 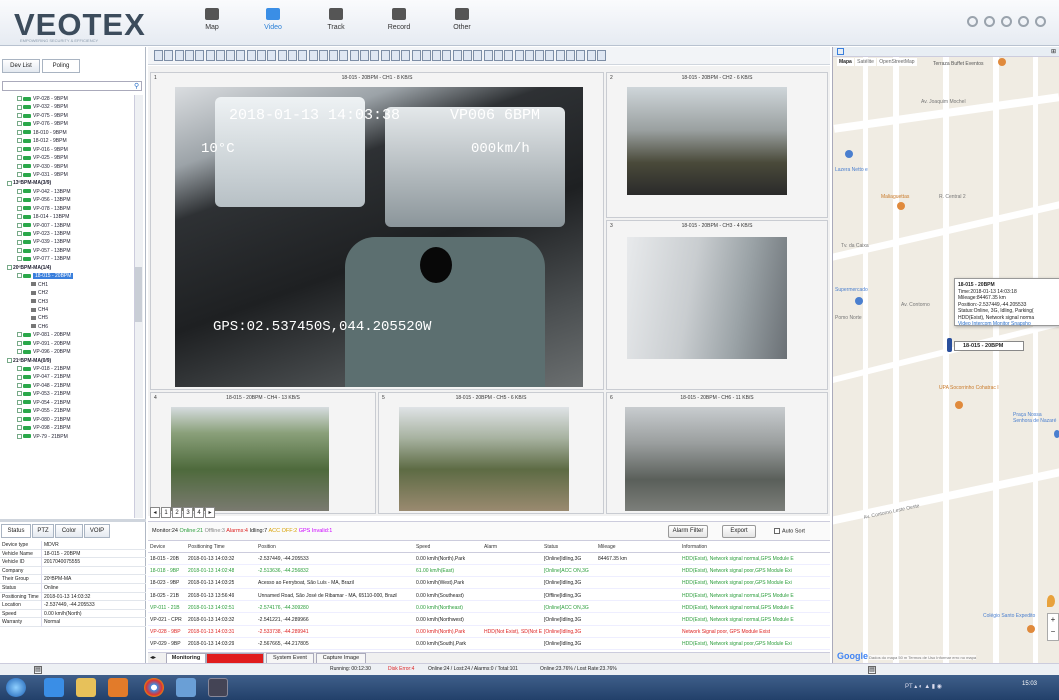 What do you see at coordinates (336, 25) in the screenshot?
I see `nav-track: Track` at bounding box center [336, 25].